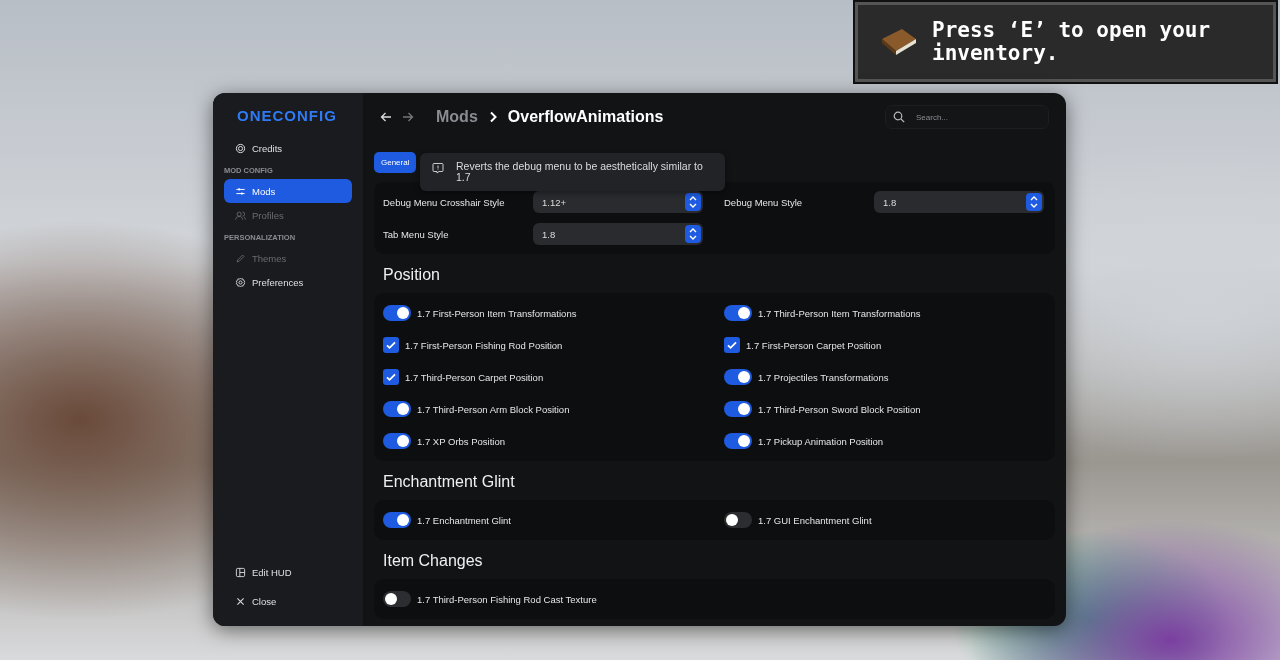  What do you see at coordinates (240, 148) in the screenshot?
I see `target-icon` at bounding box center [240, 148].